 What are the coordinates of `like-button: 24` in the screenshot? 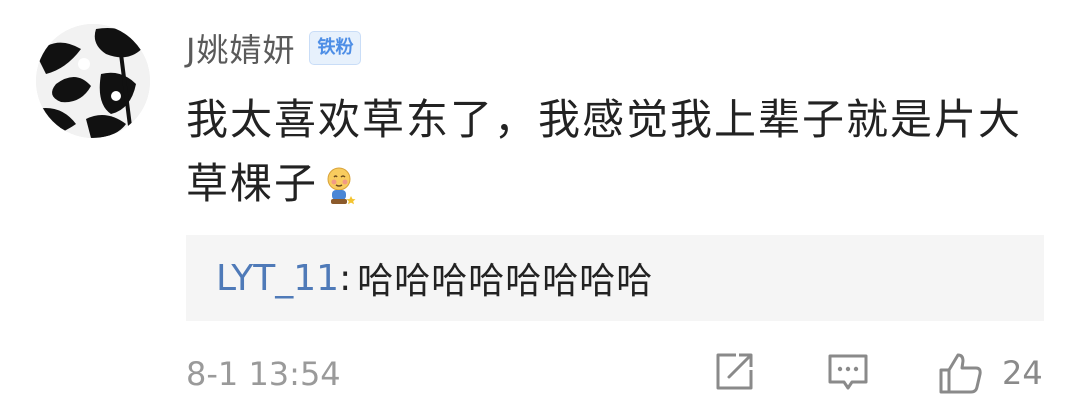 It's located at (990, 373).